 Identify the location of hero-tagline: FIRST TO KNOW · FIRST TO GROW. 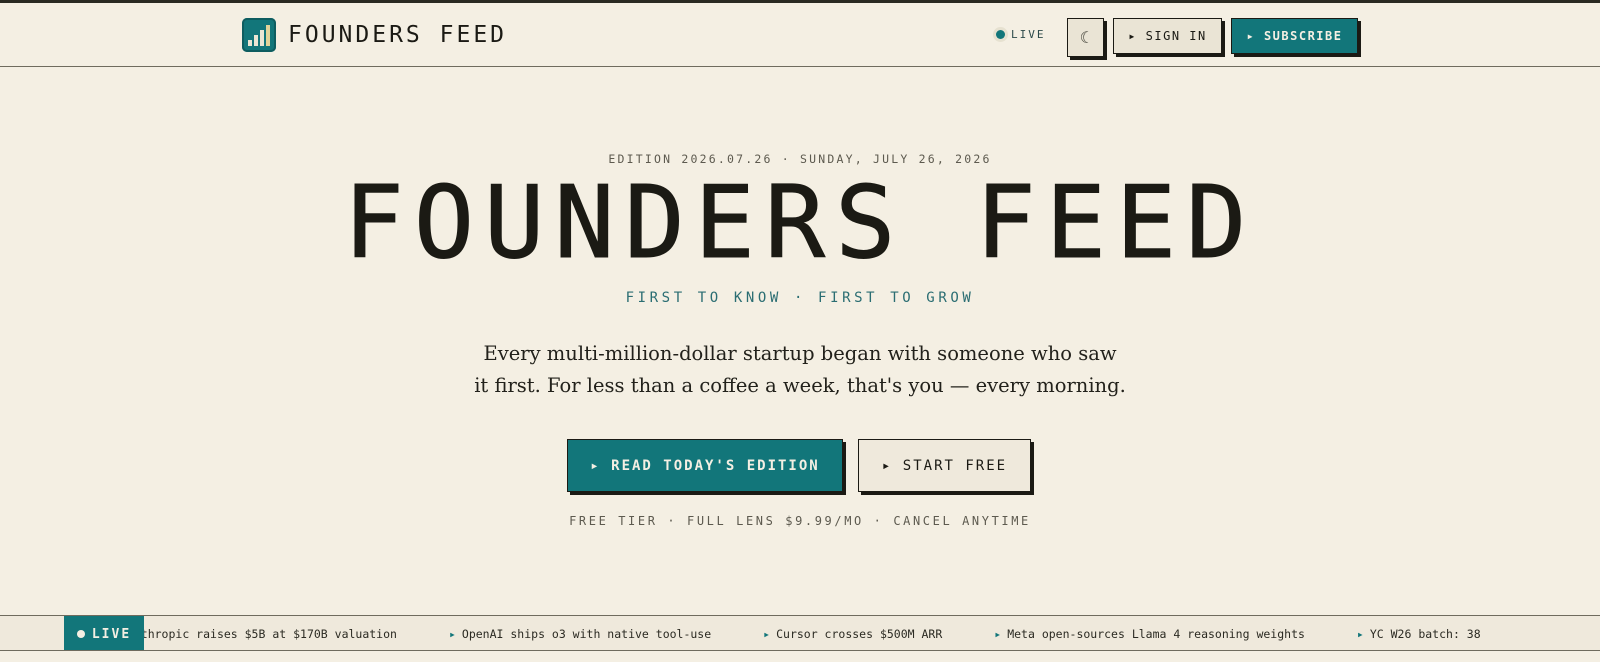
(800, 298).